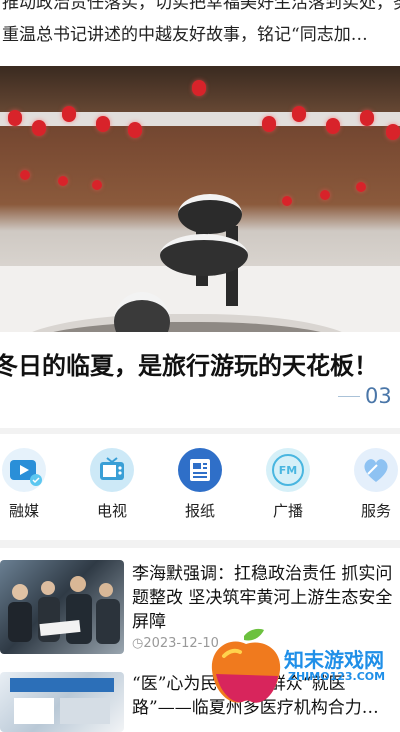 The width and height of the screenshot is (400, 732). I want to click on news-title: 李海默强调：扛稳政治责任 抓实问题整改 坚决筑牢黄河上游生态安全屏障, so click(266, 598).